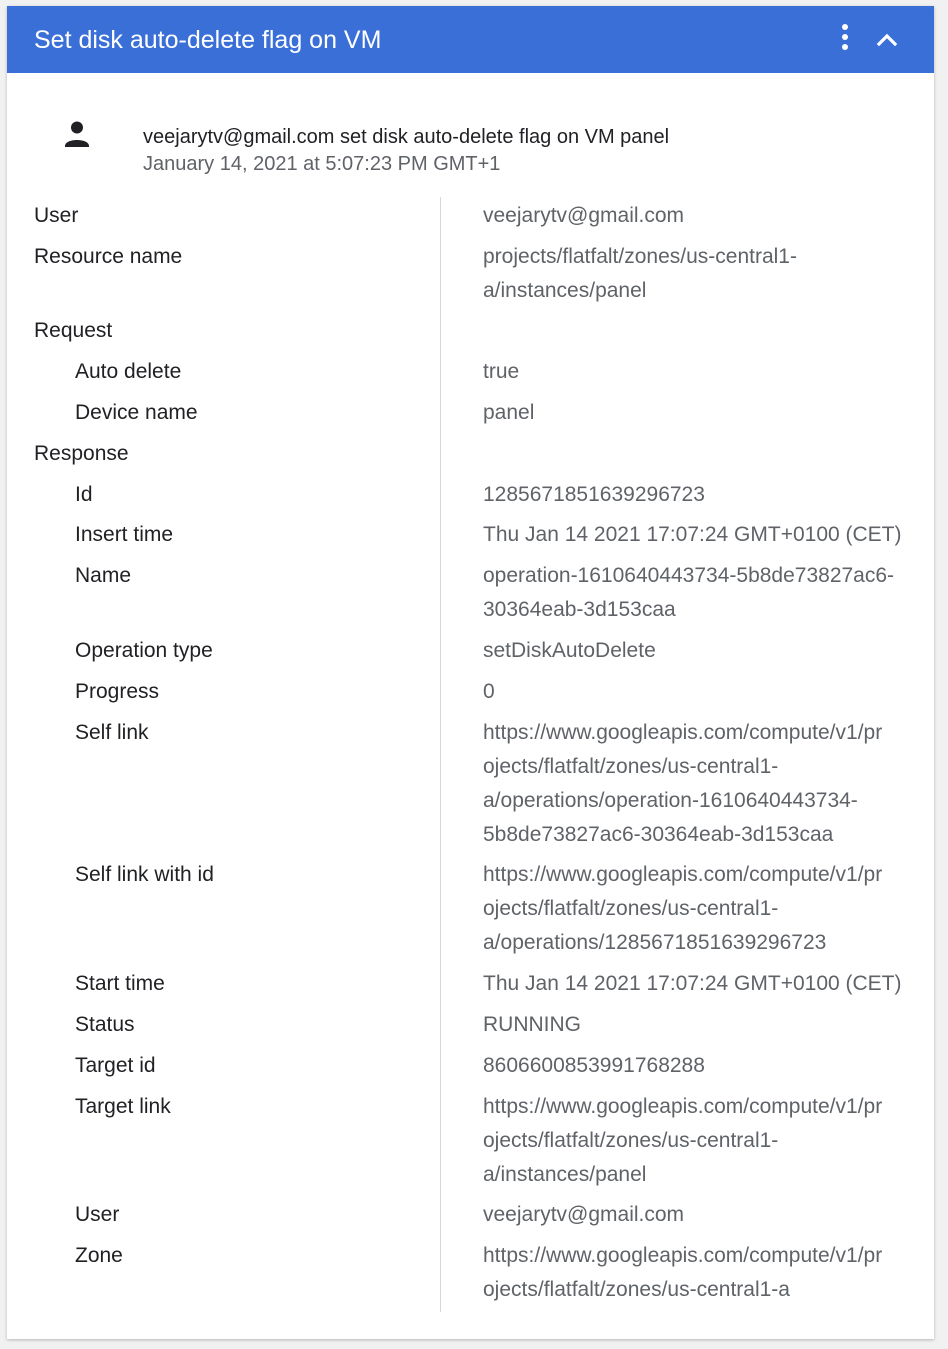 The height and width of the screenshot is (1349, 948). I want to click on detail-label: Self link with id, so click(144, 874).